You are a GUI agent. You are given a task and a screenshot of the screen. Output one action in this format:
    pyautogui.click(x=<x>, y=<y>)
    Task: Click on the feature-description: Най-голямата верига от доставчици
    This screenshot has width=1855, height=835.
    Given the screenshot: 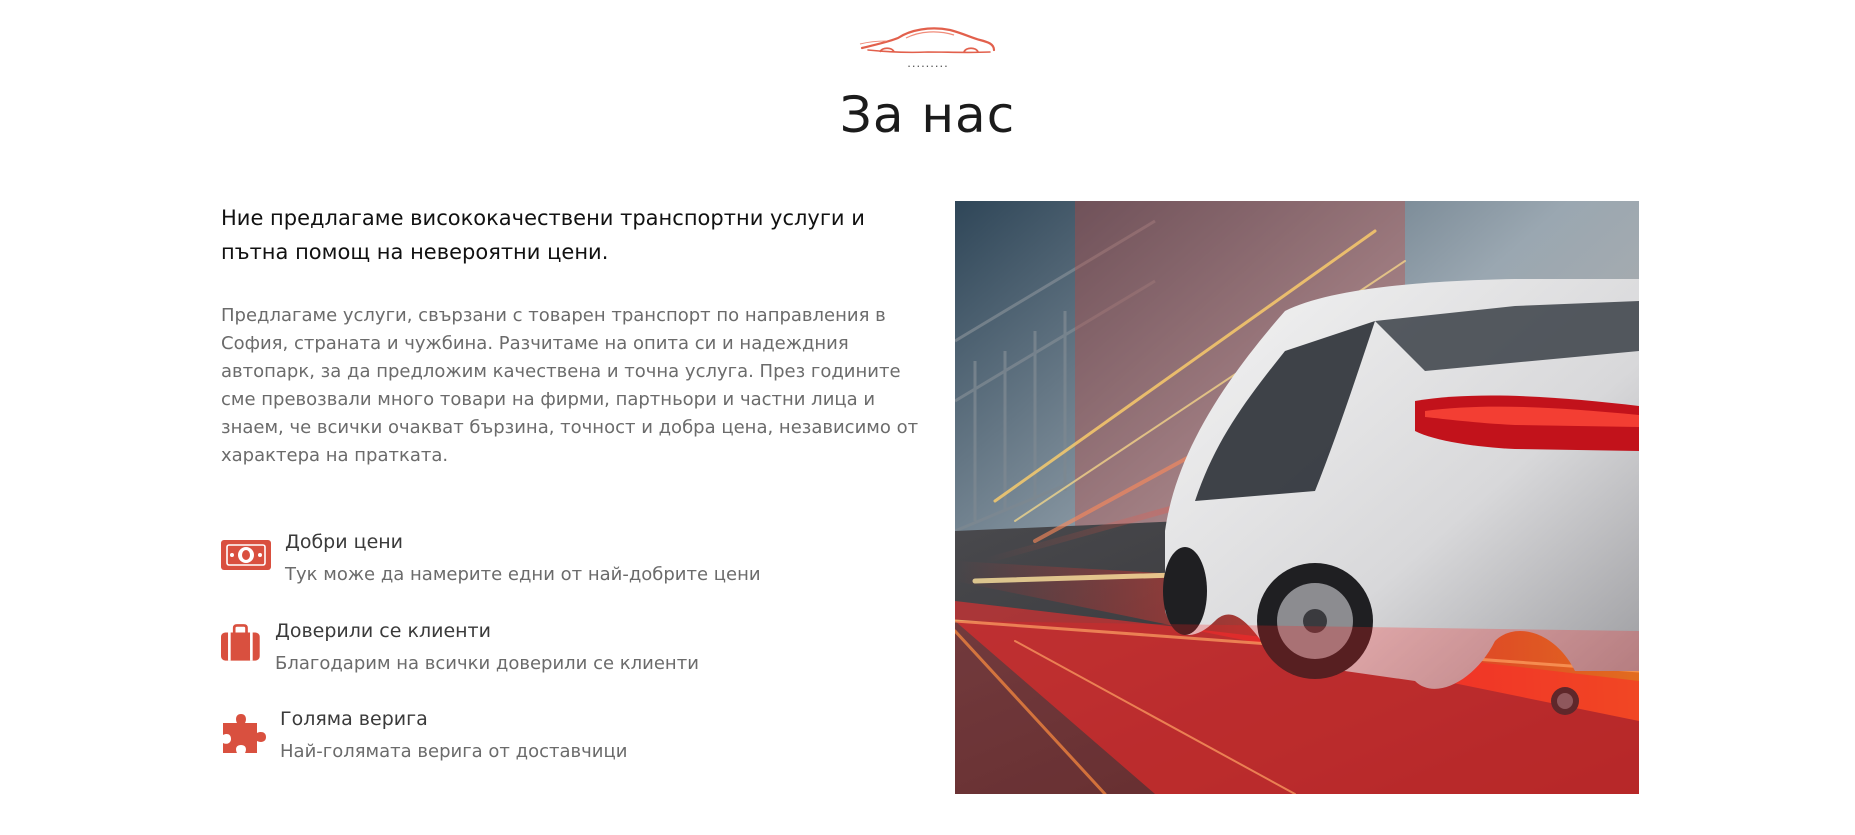 What is the action you would take?
    pyautogui.click(x=454, y=751)
    